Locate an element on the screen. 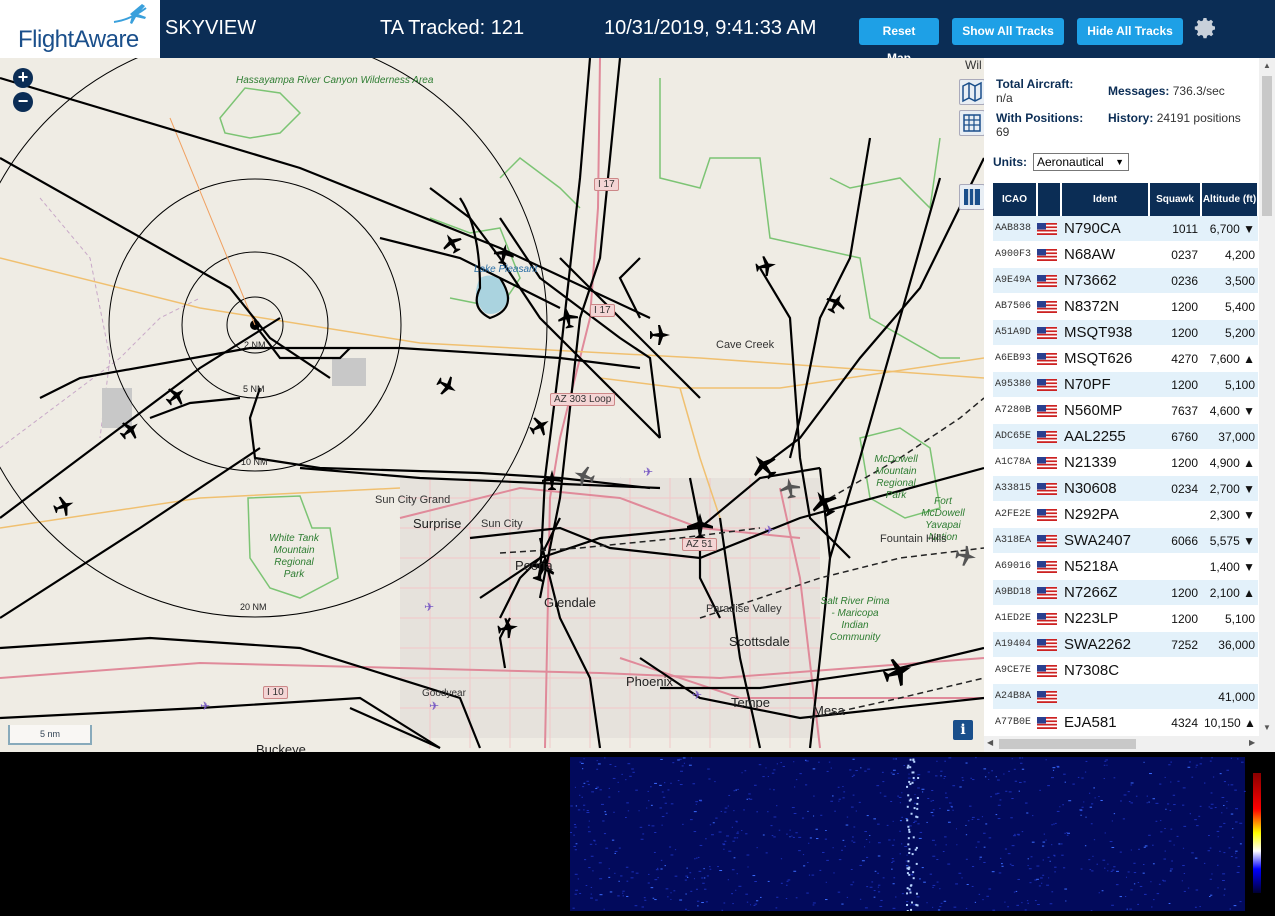  ident-cell: N292PA is located at coordinates (1105, 515).